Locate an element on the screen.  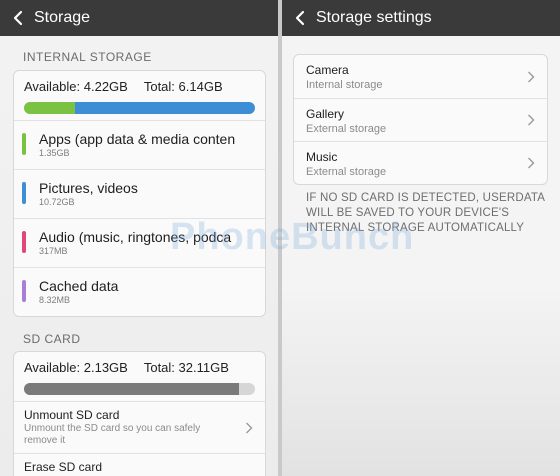
cached-data-color-swatch is located at coordinates (24, 291).